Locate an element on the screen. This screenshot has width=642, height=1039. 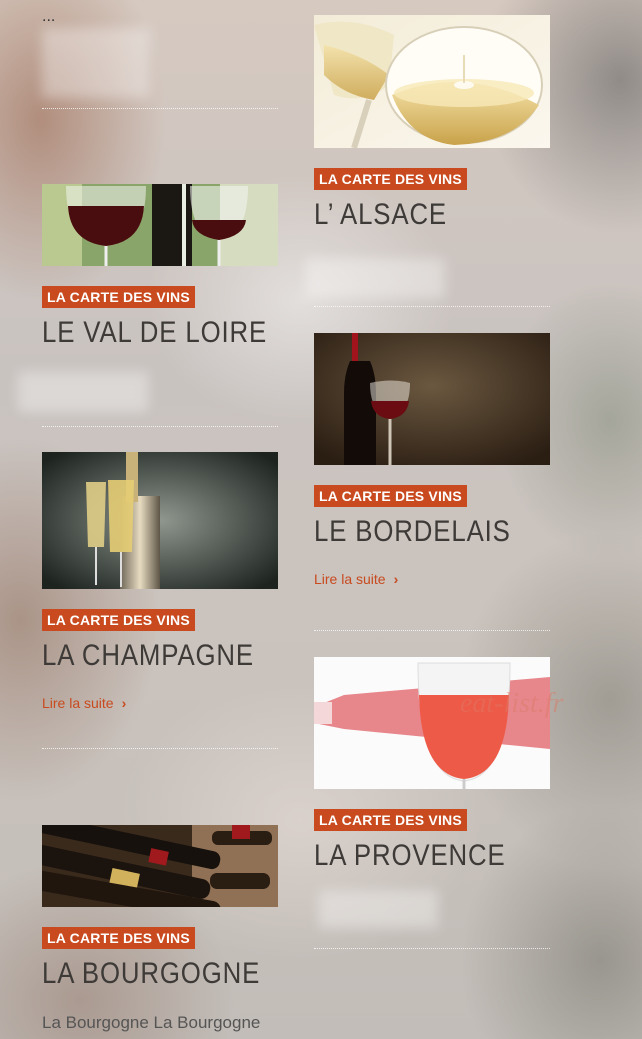
article-card-val-de-loire: LA CARTE DES VINS LE VAL DE LOIRE is located at coordinates (160, 267).